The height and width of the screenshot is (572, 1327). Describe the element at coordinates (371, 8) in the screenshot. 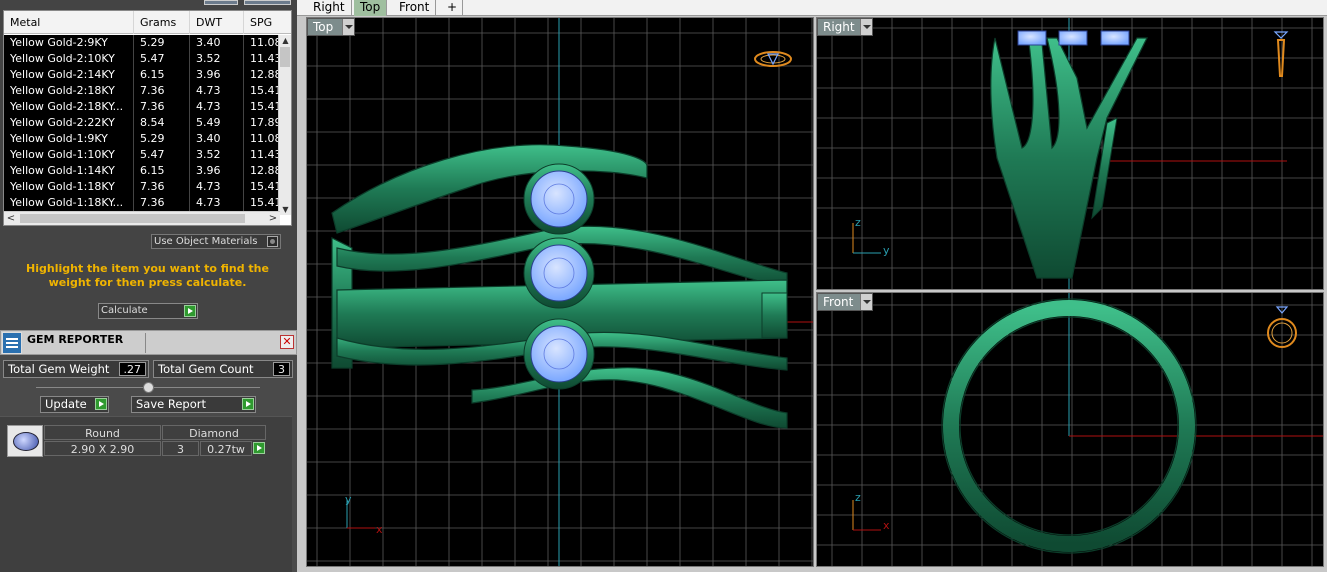

I see `tab-top: Top` at that location.